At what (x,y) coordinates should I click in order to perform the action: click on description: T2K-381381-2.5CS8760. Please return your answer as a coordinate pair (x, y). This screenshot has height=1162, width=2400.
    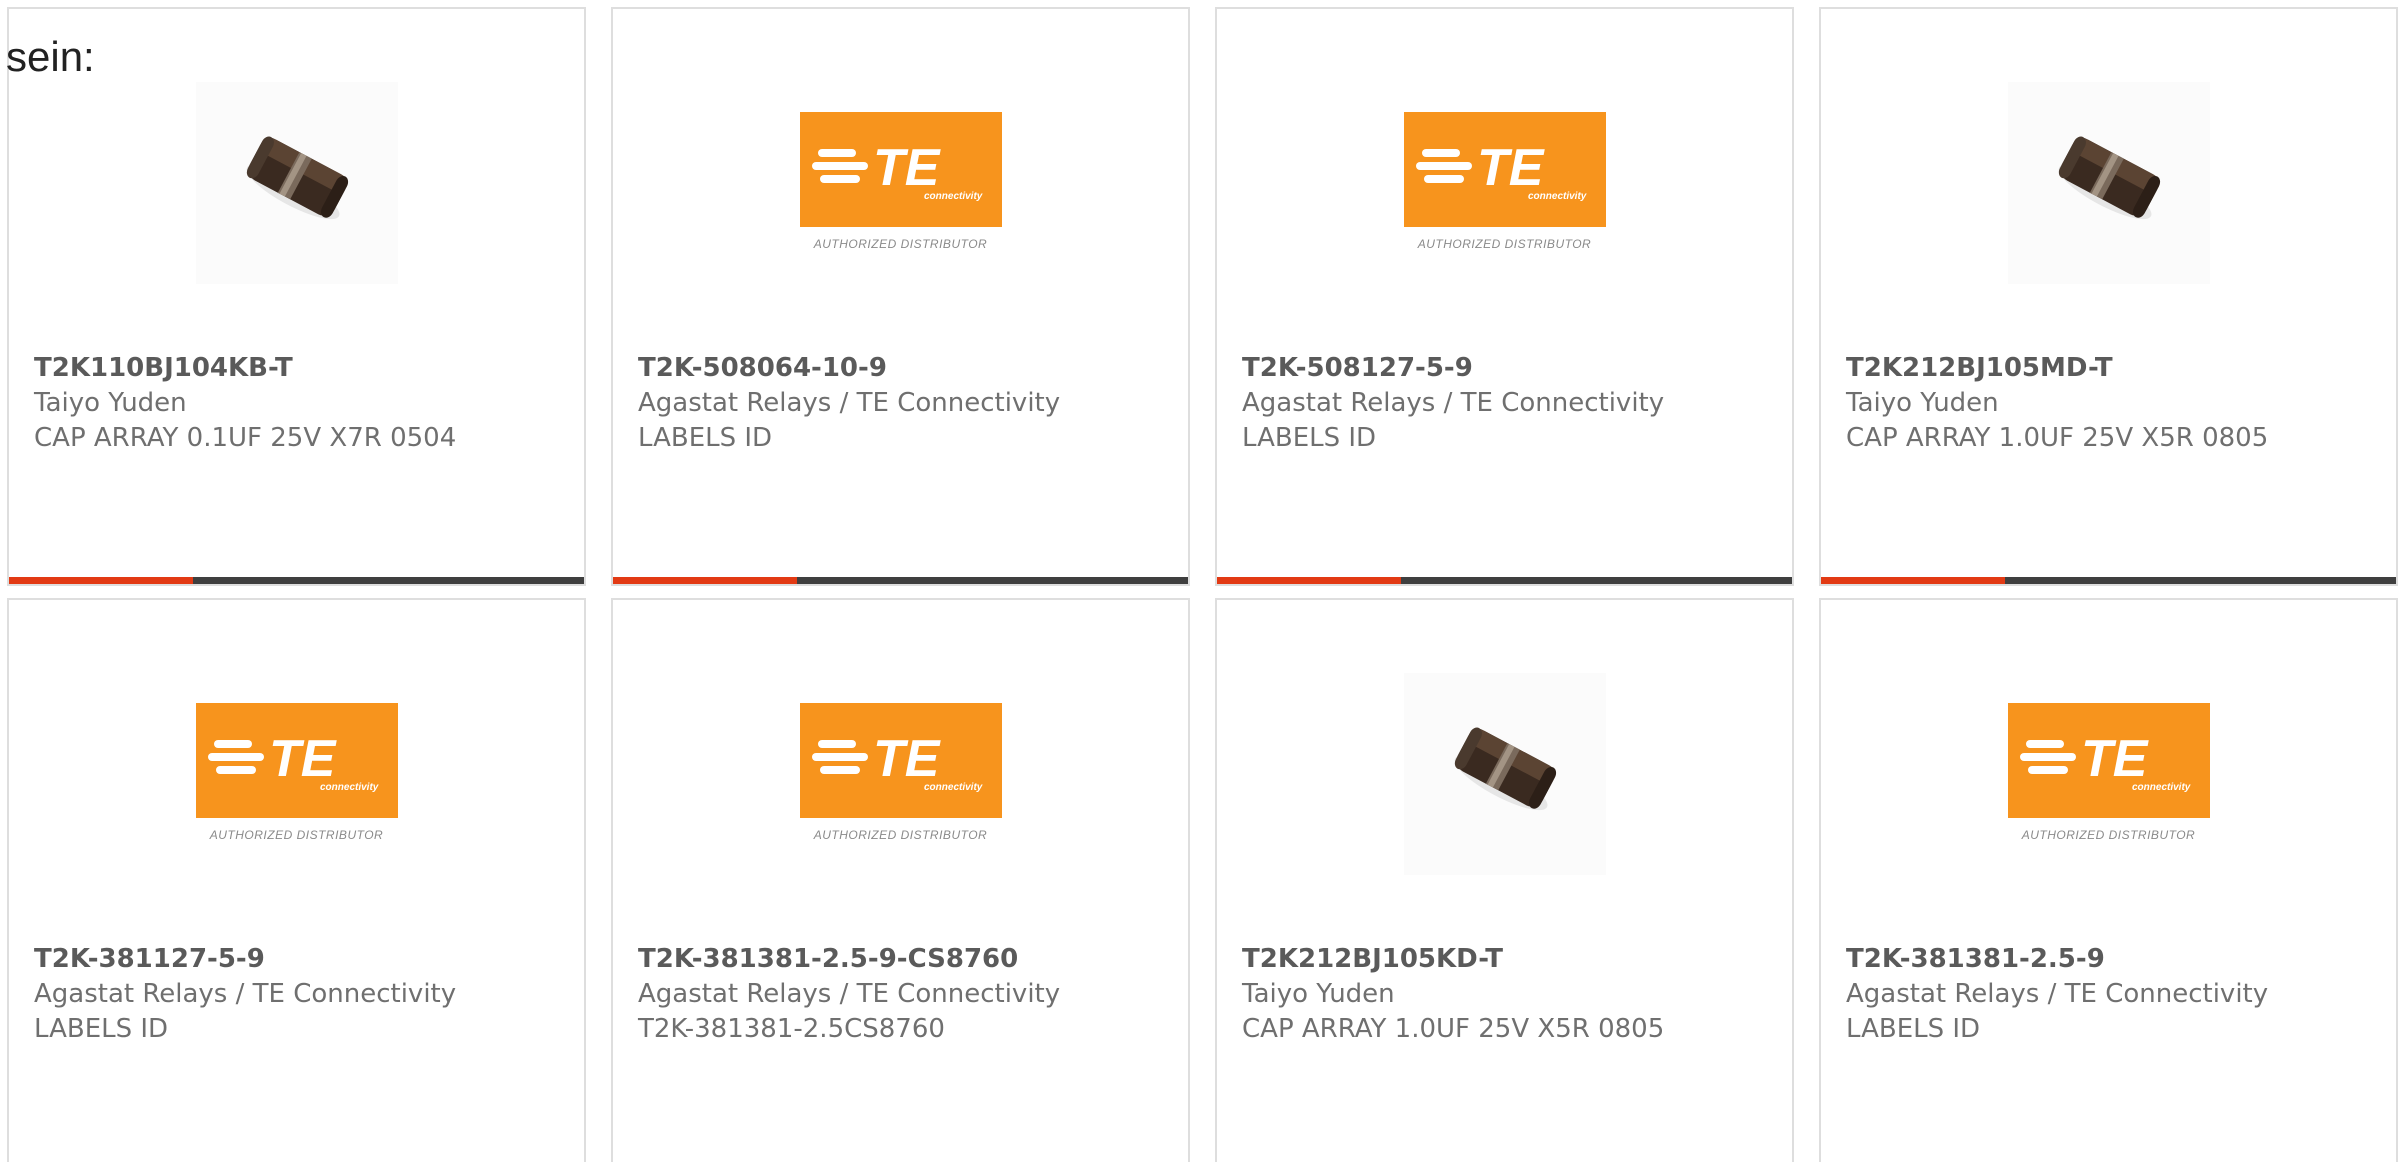
    Looking at the image, I should click on (791, 1029).